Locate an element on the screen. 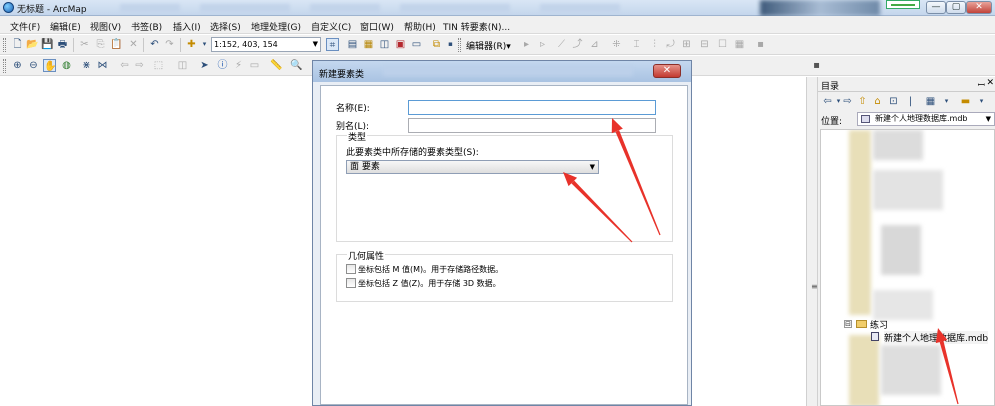 This screenshot has width=995, height=406. back-arrow-icon: ⇦ is located at coordinates (124, 65).